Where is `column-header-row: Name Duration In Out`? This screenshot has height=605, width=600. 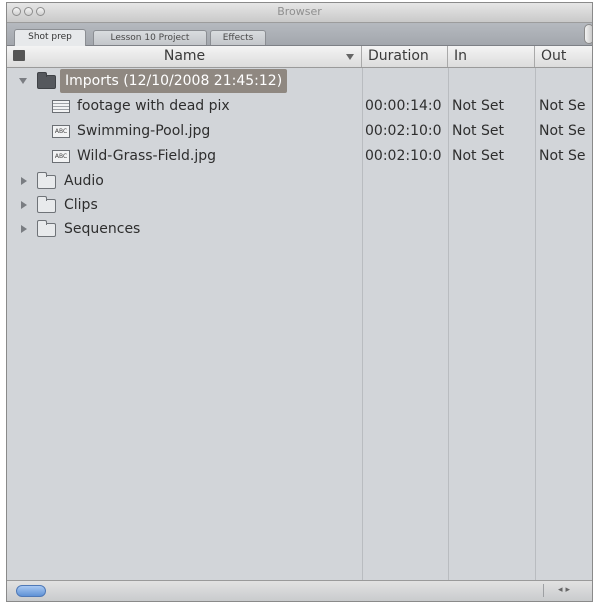 column-header-row: Name Duration In Out is located at coordinates (299, 57).